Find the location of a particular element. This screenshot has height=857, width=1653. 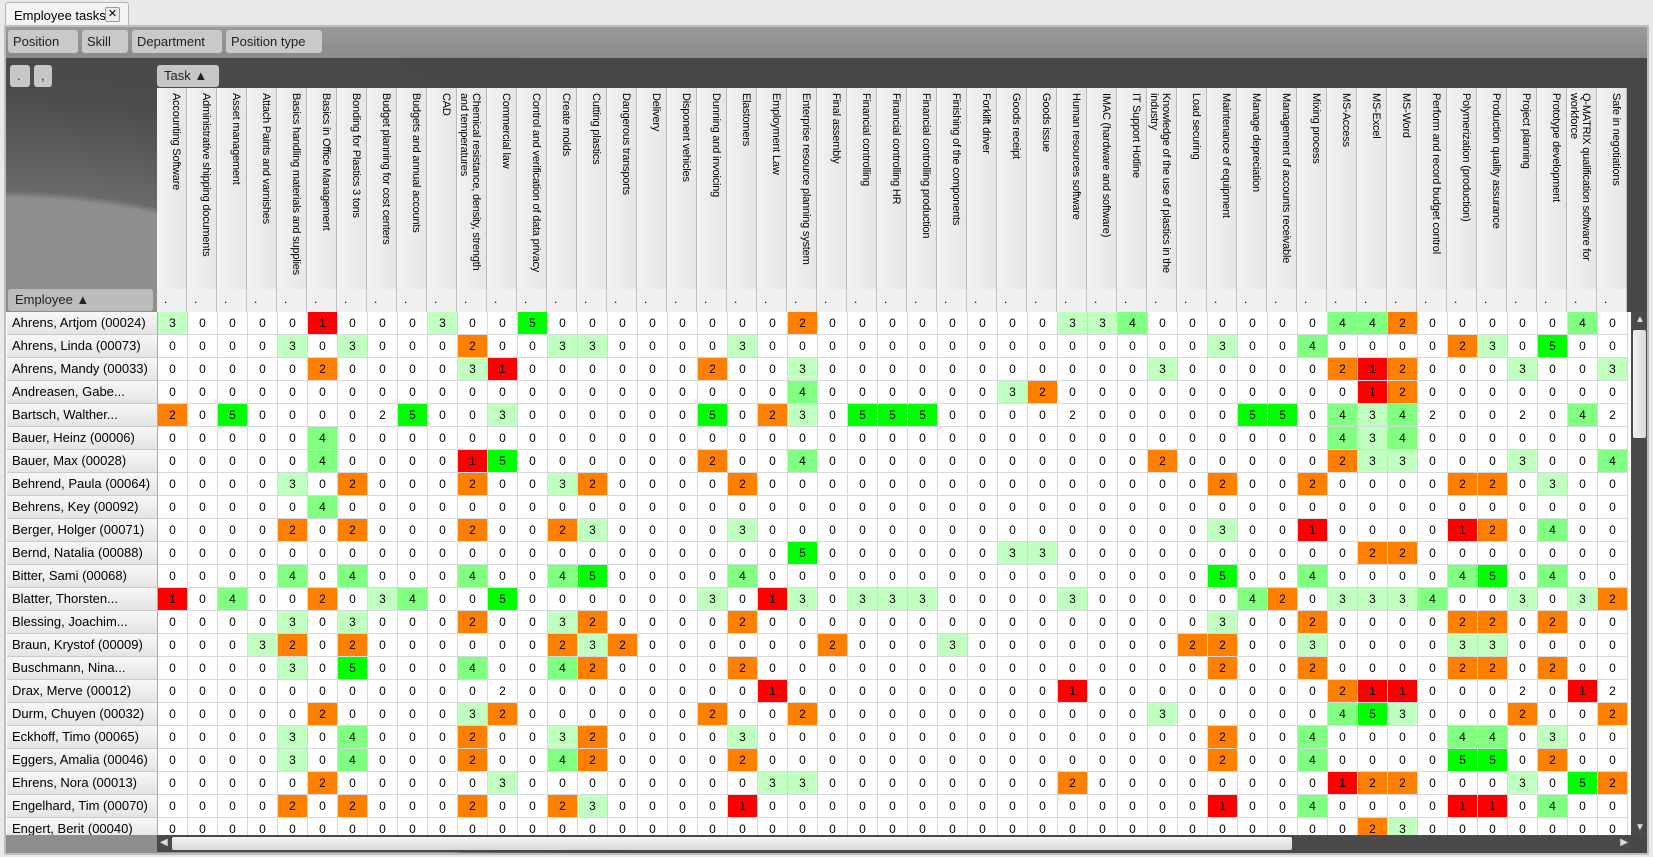

employee-name: Ahrens, Linda (00073) is located at coordinates (82, 346).